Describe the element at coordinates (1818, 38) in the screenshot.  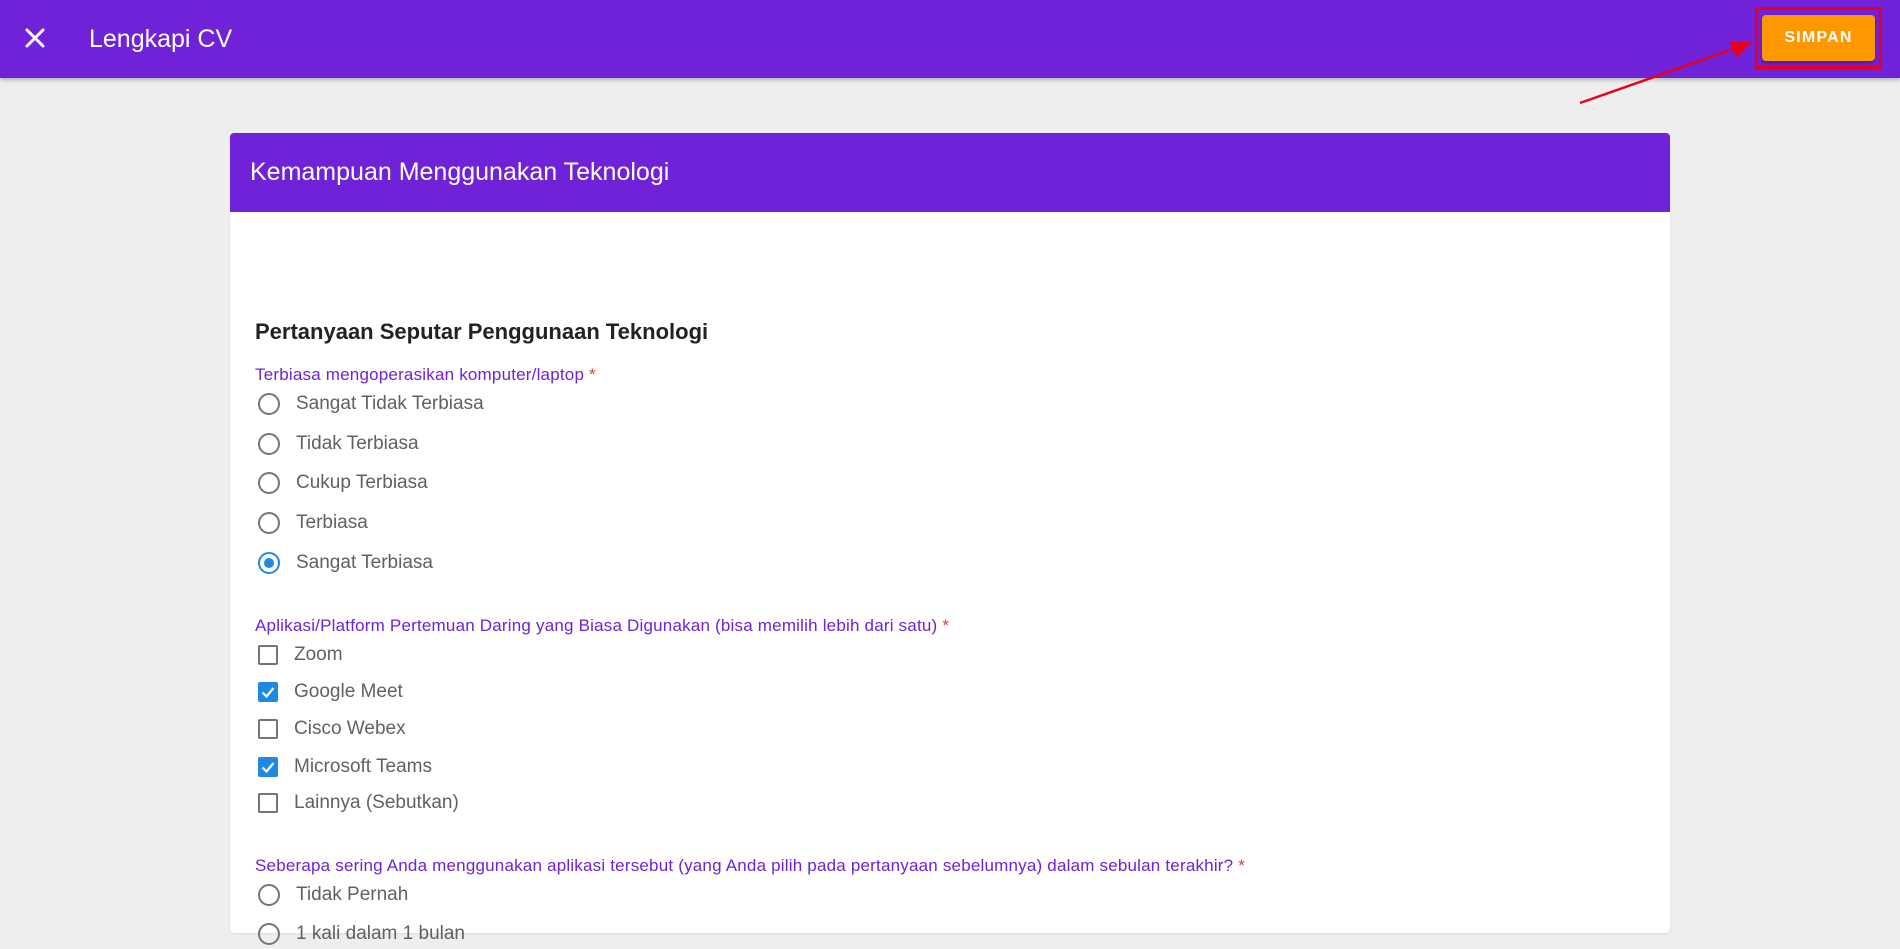
I see `save-button: SIMPAN` at that location.